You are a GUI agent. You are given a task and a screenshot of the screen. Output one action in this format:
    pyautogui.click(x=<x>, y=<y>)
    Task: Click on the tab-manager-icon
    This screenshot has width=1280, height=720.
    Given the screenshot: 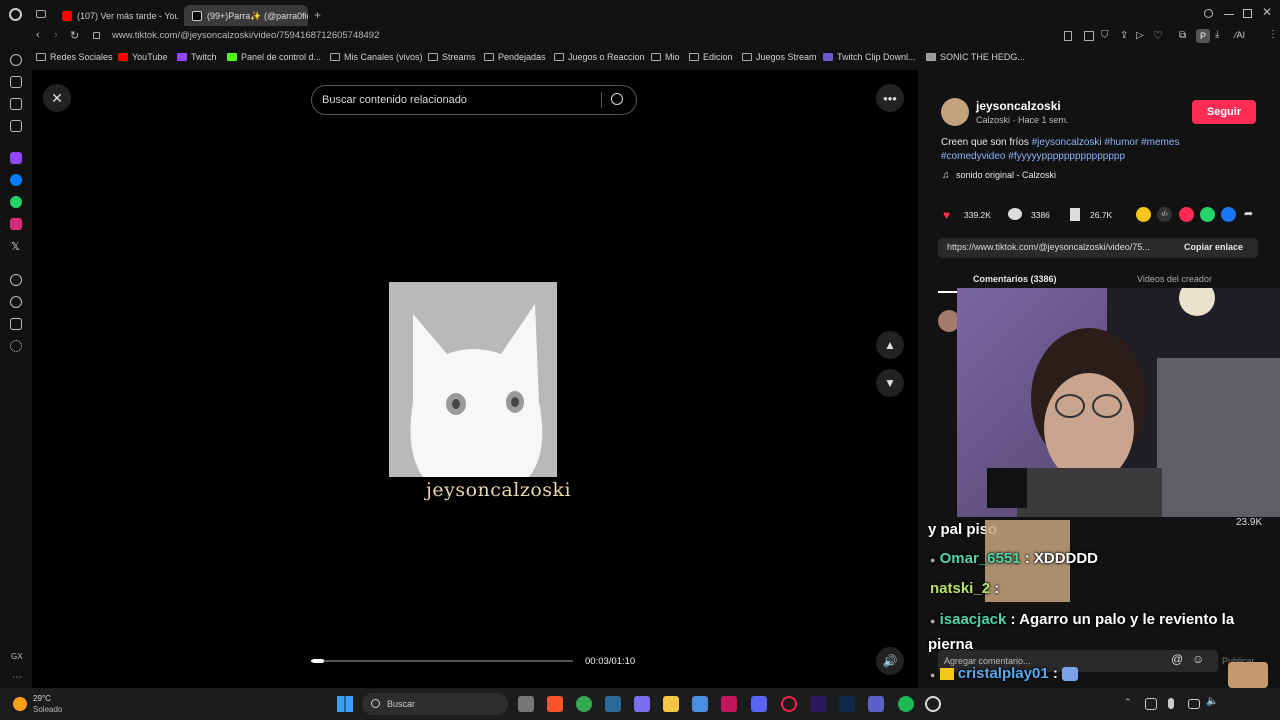 What is the action you would take?
    pyautogui.click(x=41, y=14)
    